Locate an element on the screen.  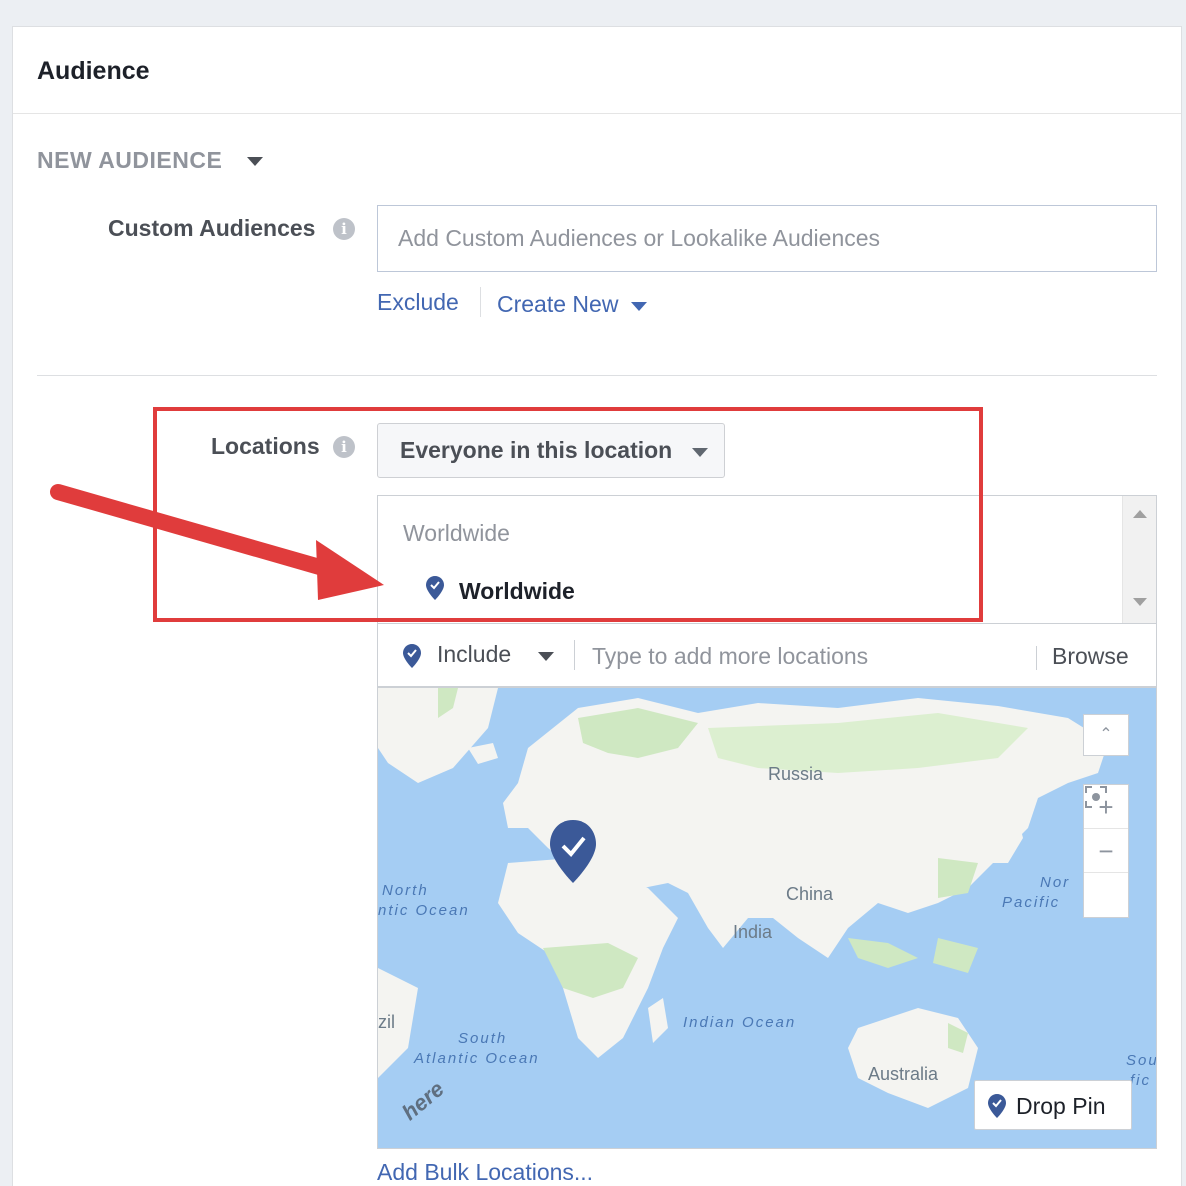
location-type-dropdown: Everyone in this location is located at coordinates (551, 450).